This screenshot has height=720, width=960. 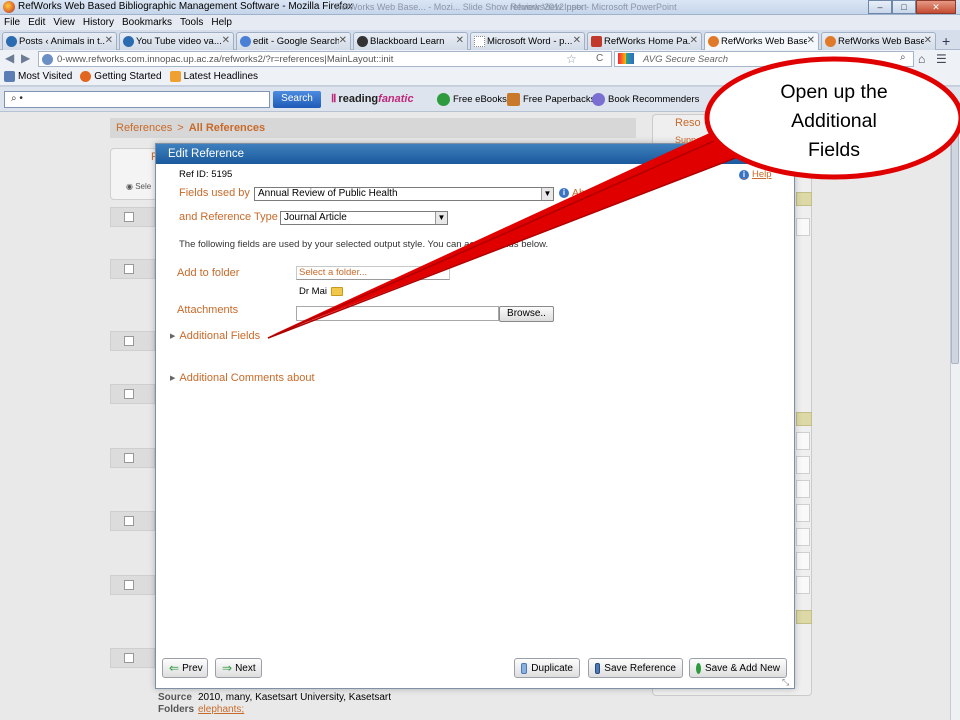 What do you see at coordinates (475, 154) in the screenshot?
I see `dialog-header: Edit Reference` at bounding box center [475, 154].